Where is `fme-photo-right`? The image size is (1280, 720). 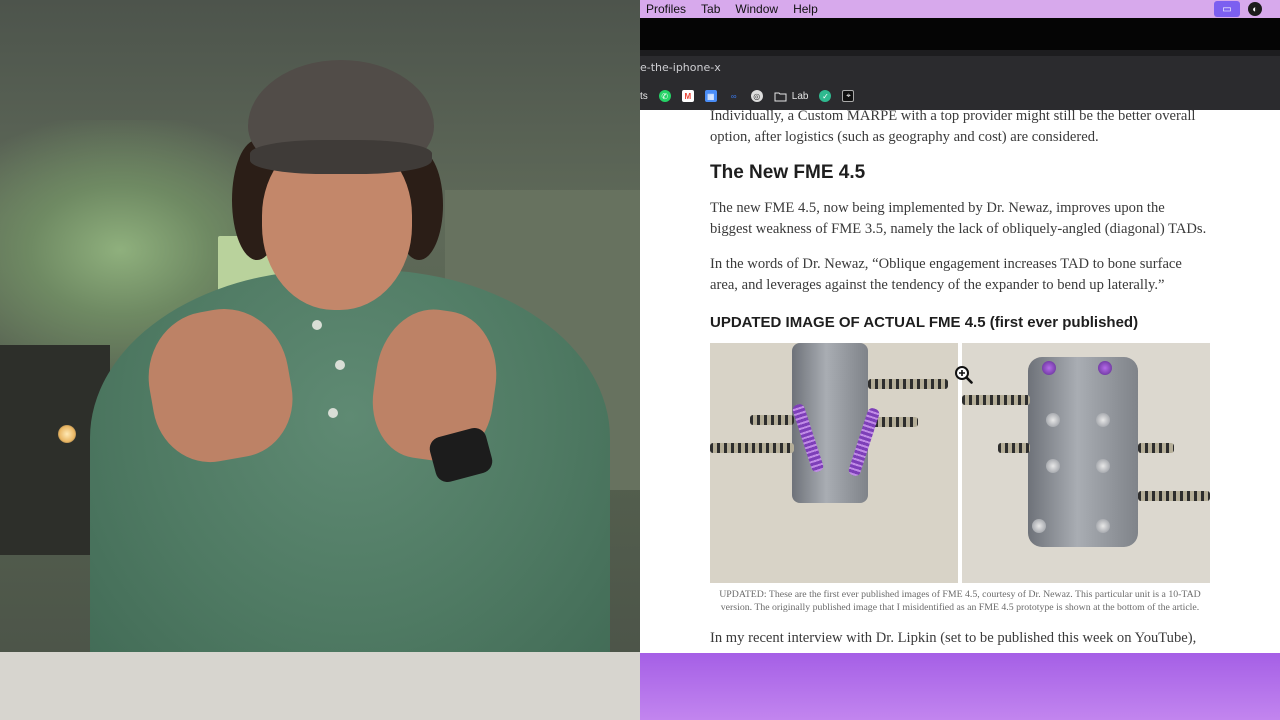 fme-photo-right is located at coordinates (1086, 463).